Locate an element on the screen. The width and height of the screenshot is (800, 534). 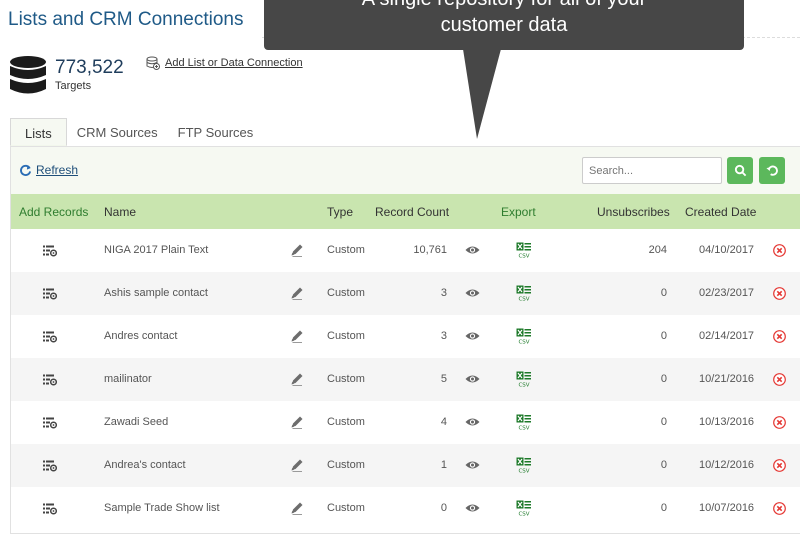
tooltip-pointer is located at coordinates (482, 94).